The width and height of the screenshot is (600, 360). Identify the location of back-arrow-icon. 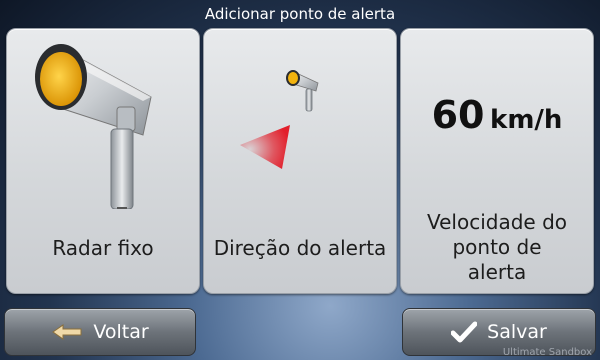
(67, 332).